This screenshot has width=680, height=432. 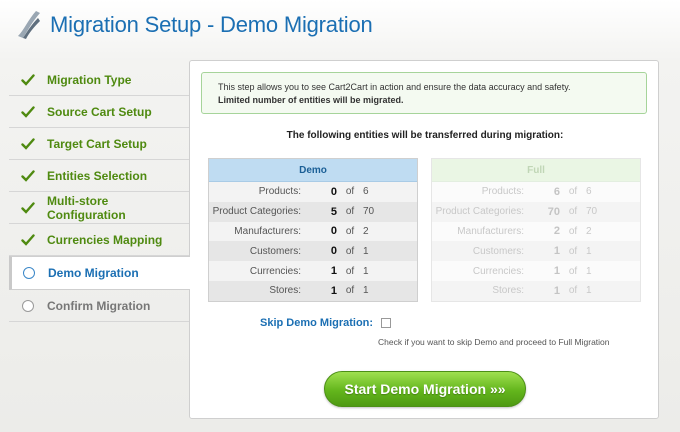 I want to click on sidebar-item-label: Target Cart Setup, so click(x=97, y=143).